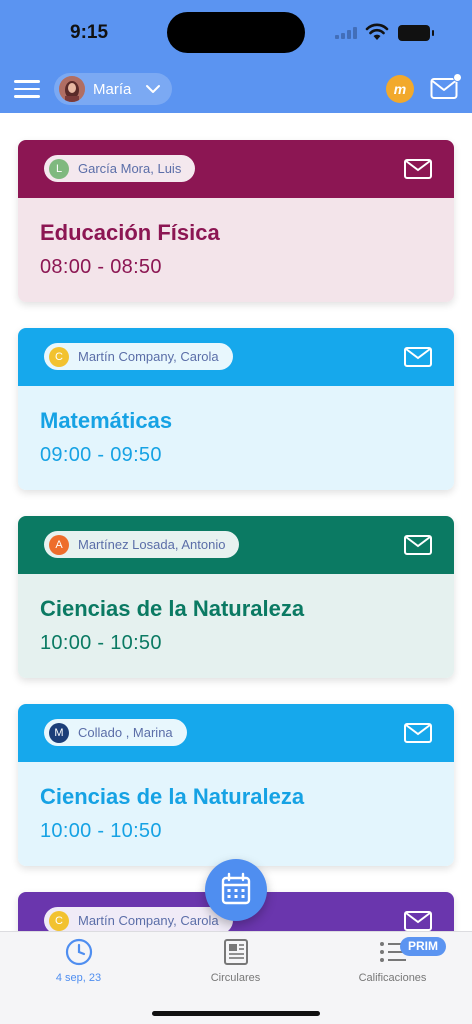 The image size is (472, 1024). What do you see at coordinates (236, 86) in the screenshot?
I see `app-header: María m` at bounding box center [236, 86].